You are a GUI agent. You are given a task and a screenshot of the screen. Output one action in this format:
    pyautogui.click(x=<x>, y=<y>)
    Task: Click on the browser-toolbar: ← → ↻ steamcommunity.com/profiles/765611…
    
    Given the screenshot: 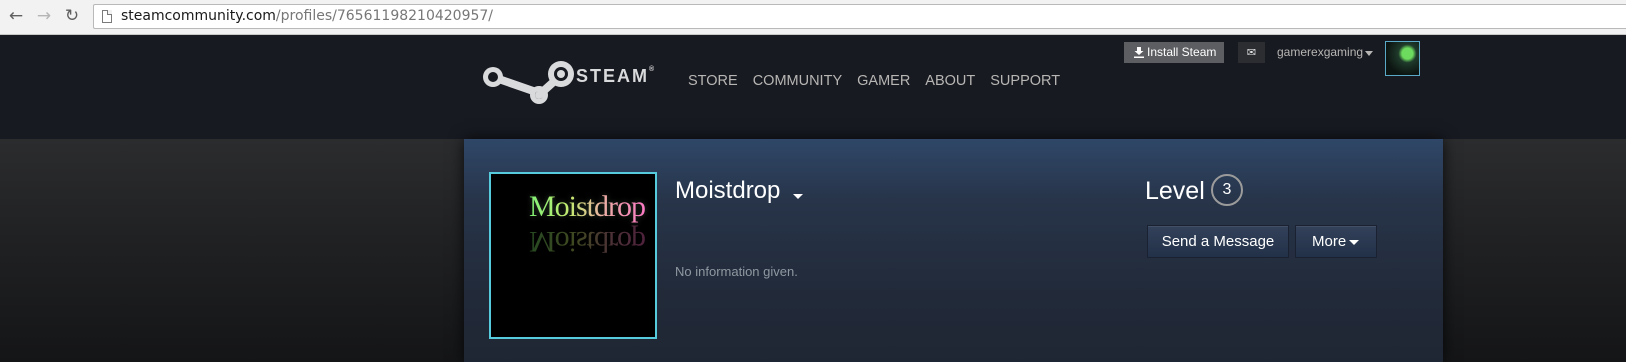 What is the action you would take?
    pyautogui.click(x=813, y=17)
    